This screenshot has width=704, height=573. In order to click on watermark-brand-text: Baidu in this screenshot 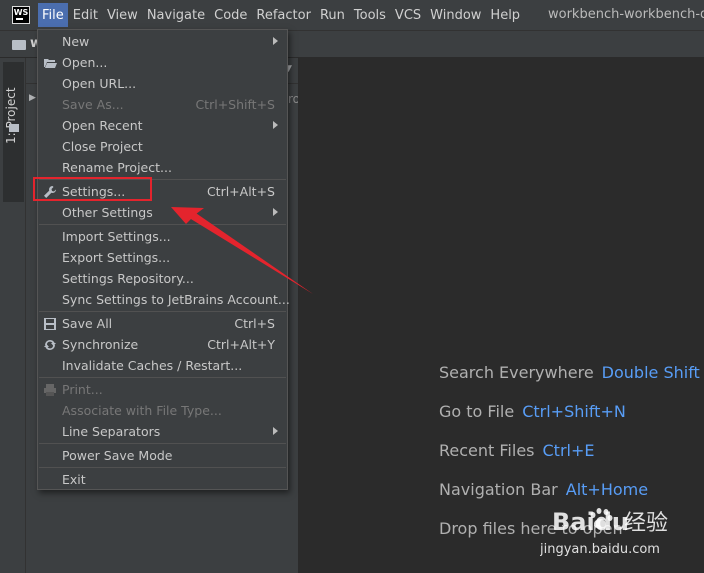, I will do `click(590, 522)`.